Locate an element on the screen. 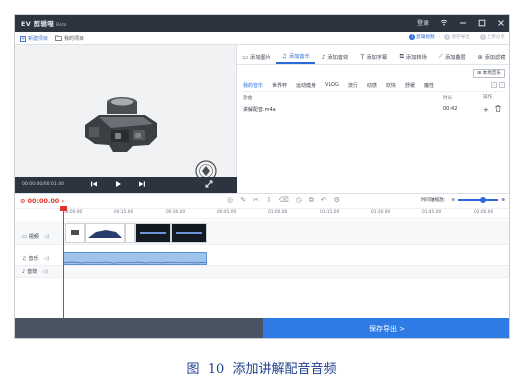 The image size is (523, 382). category-vlog: VLOG is located at coordinates (332, 86).